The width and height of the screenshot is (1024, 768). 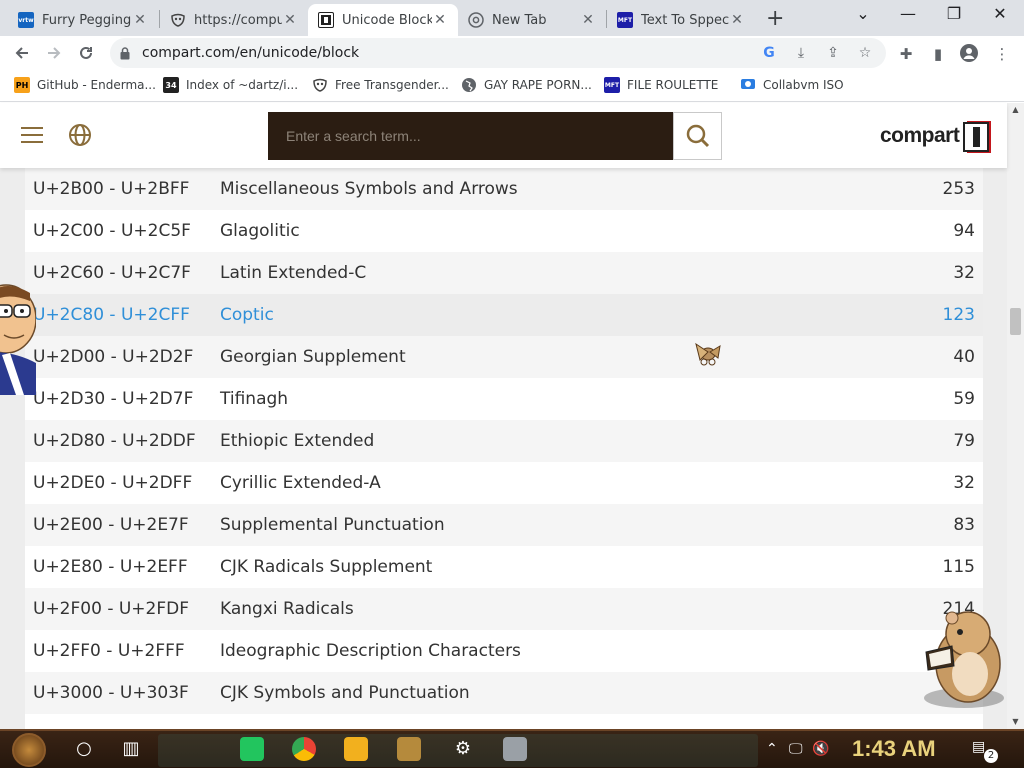 I want to click on start-button, so click(x=29, y=750).